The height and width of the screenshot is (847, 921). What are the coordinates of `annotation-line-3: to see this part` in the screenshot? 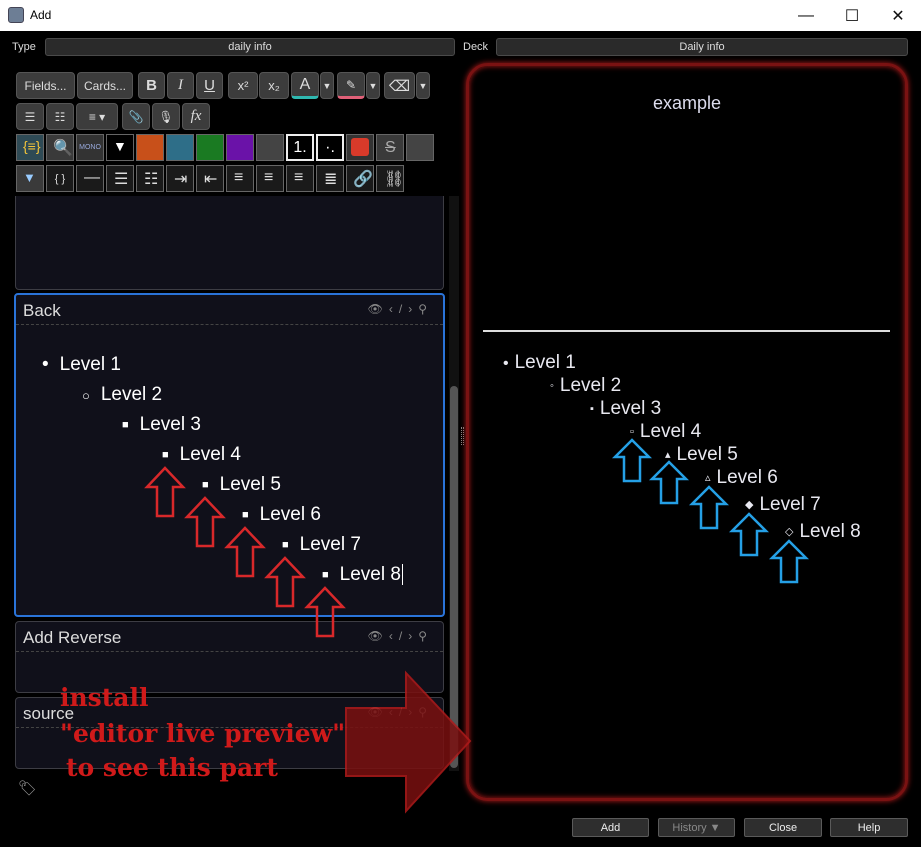 It's located at (172, 767).